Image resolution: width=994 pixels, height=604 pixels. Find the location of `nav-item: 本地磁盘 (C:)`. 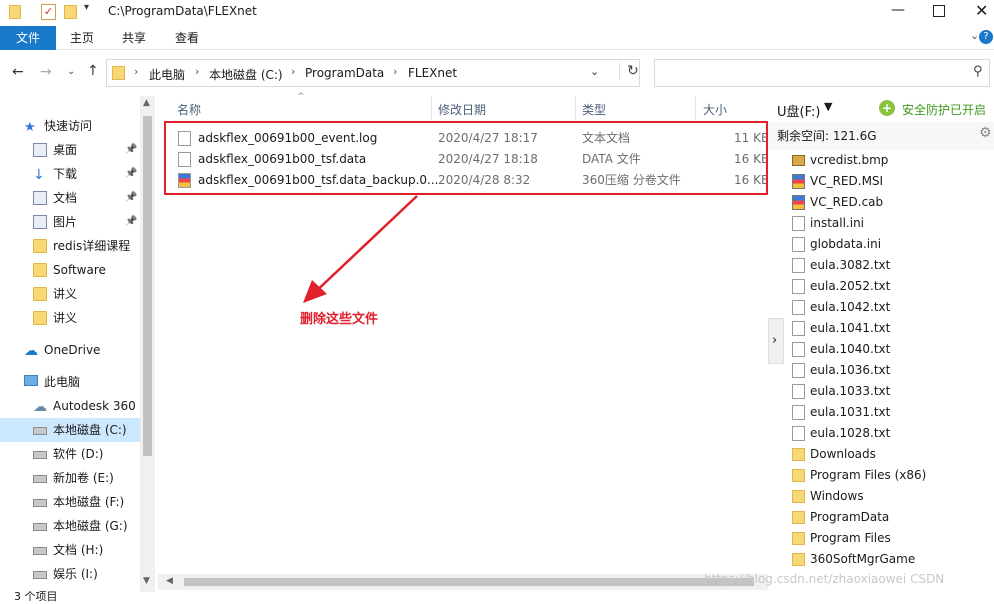

nav-item: 本地磁盘 (C:) is located at coordinates (70, 430).